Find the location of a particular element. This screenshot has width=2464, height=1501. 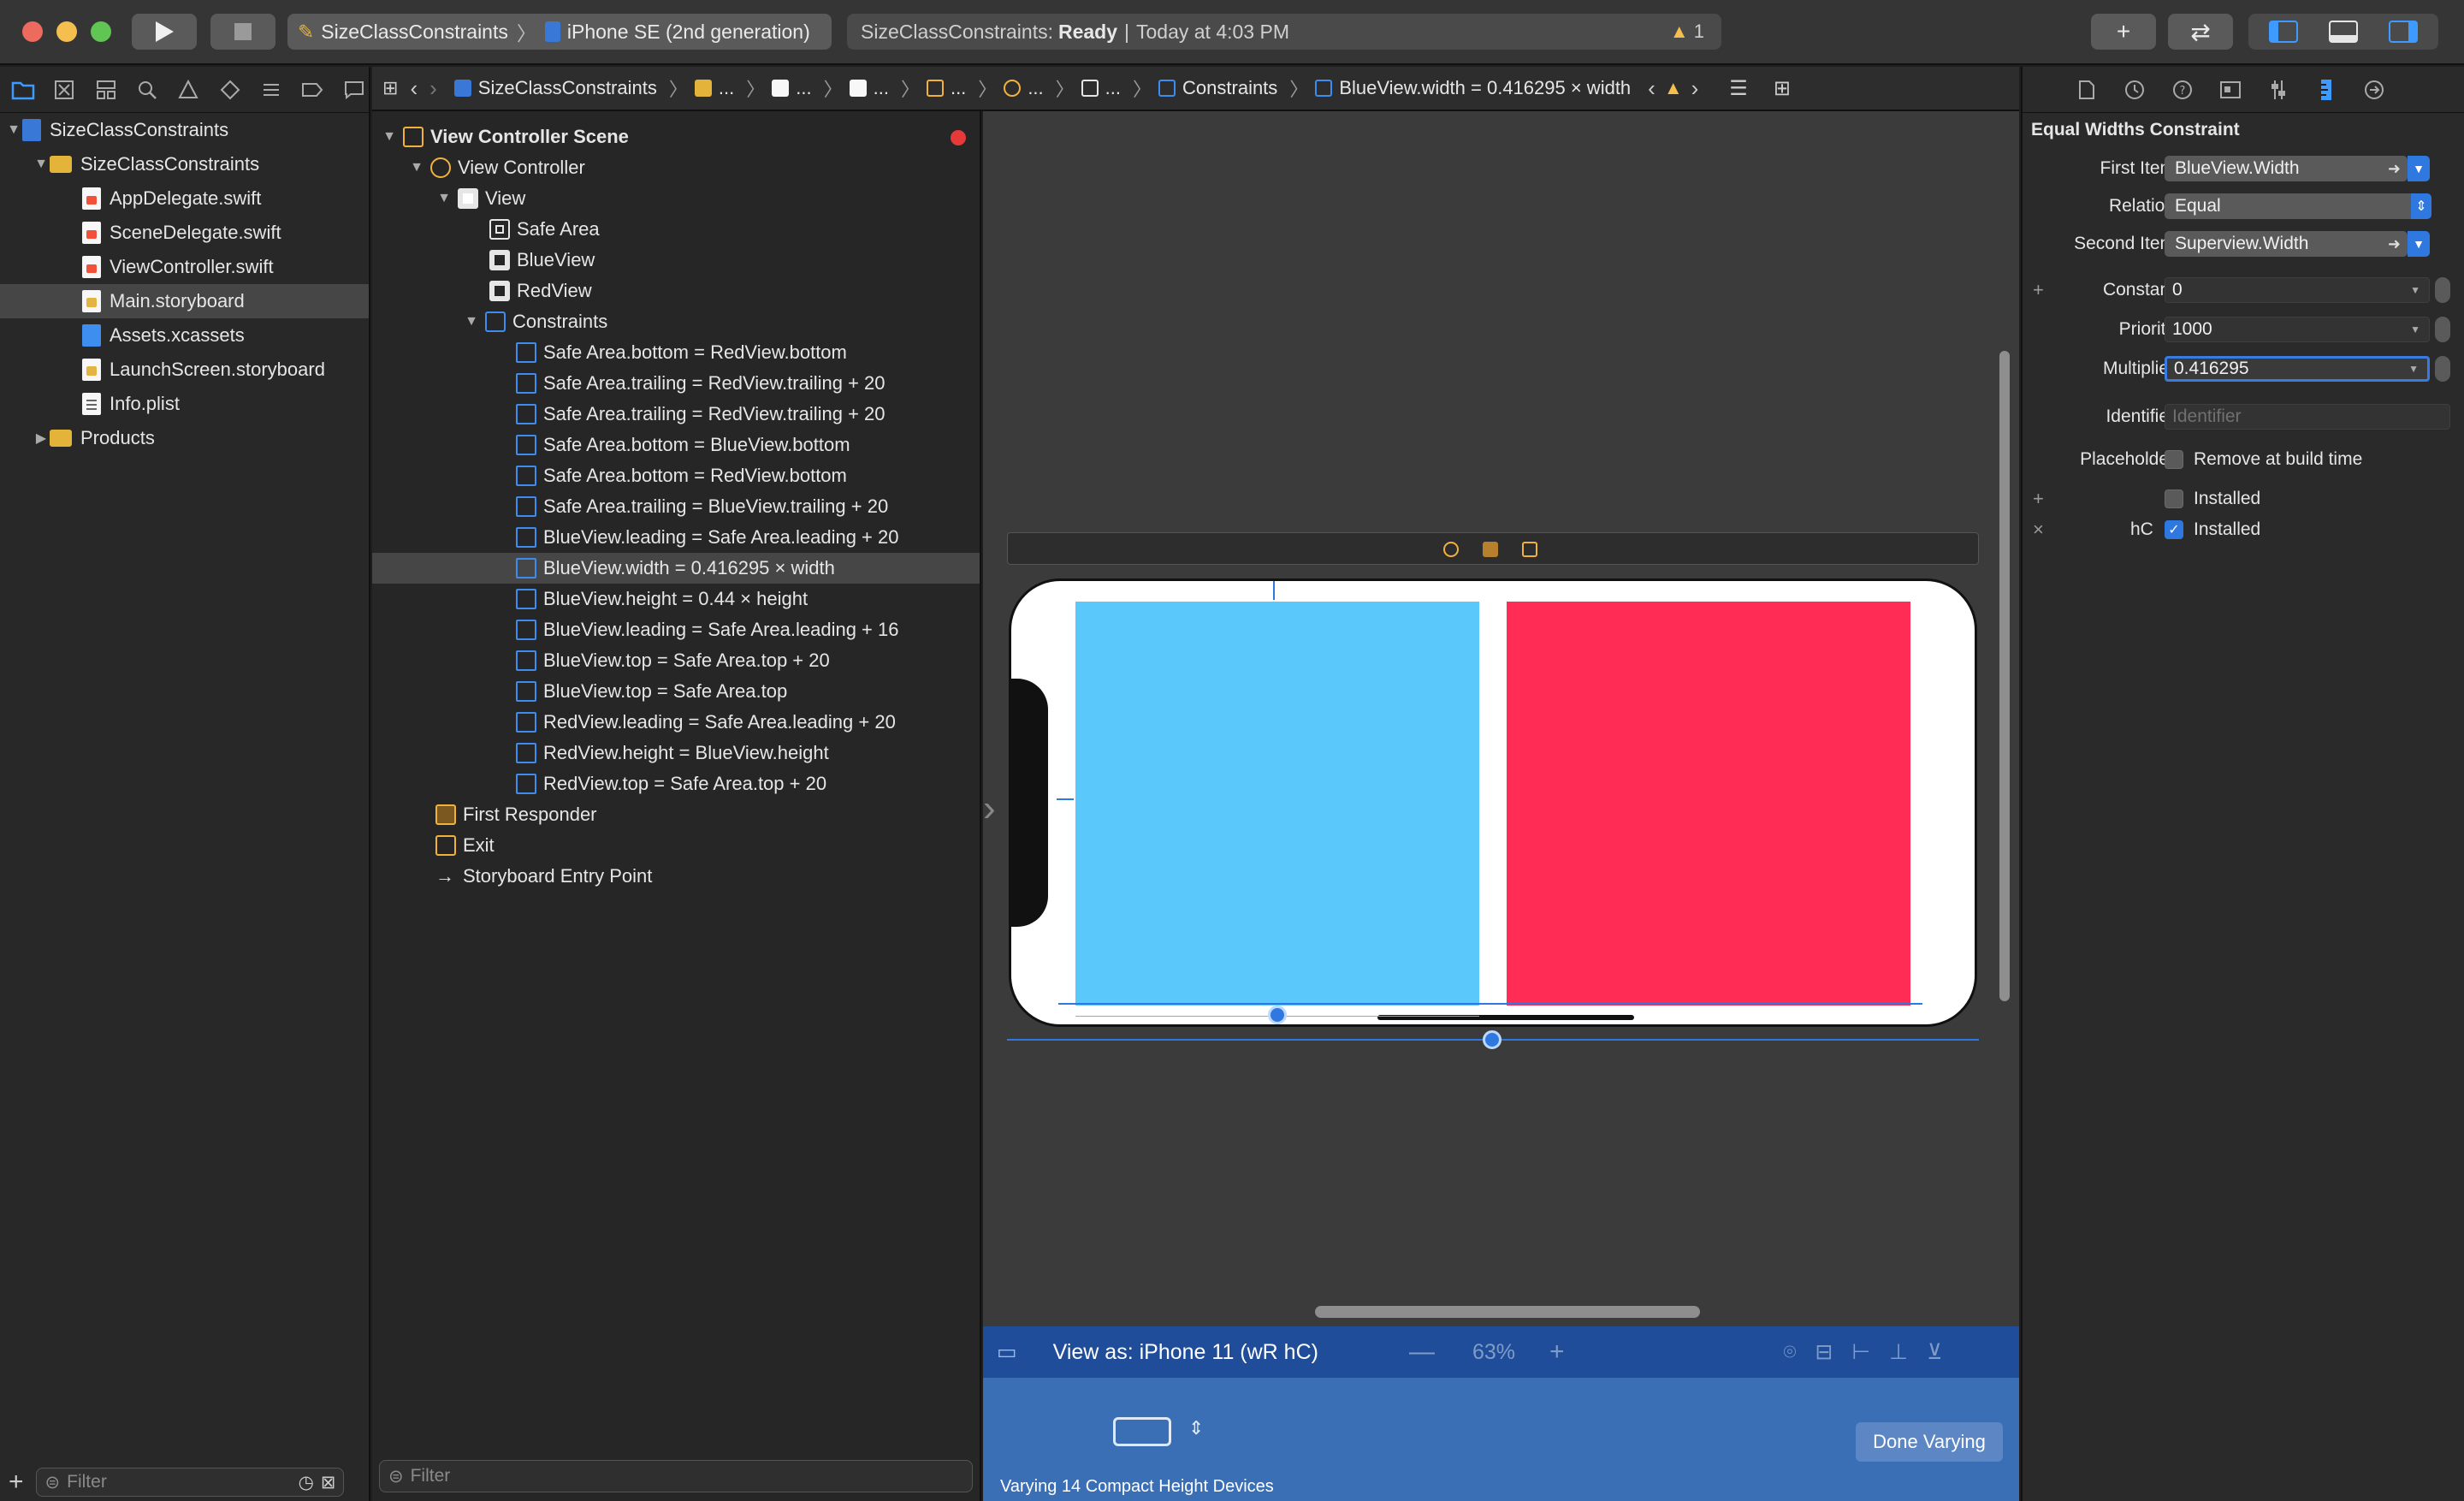

tree-item-group: ▼ SizeClassConstraints is located at coordinates (184, 164).